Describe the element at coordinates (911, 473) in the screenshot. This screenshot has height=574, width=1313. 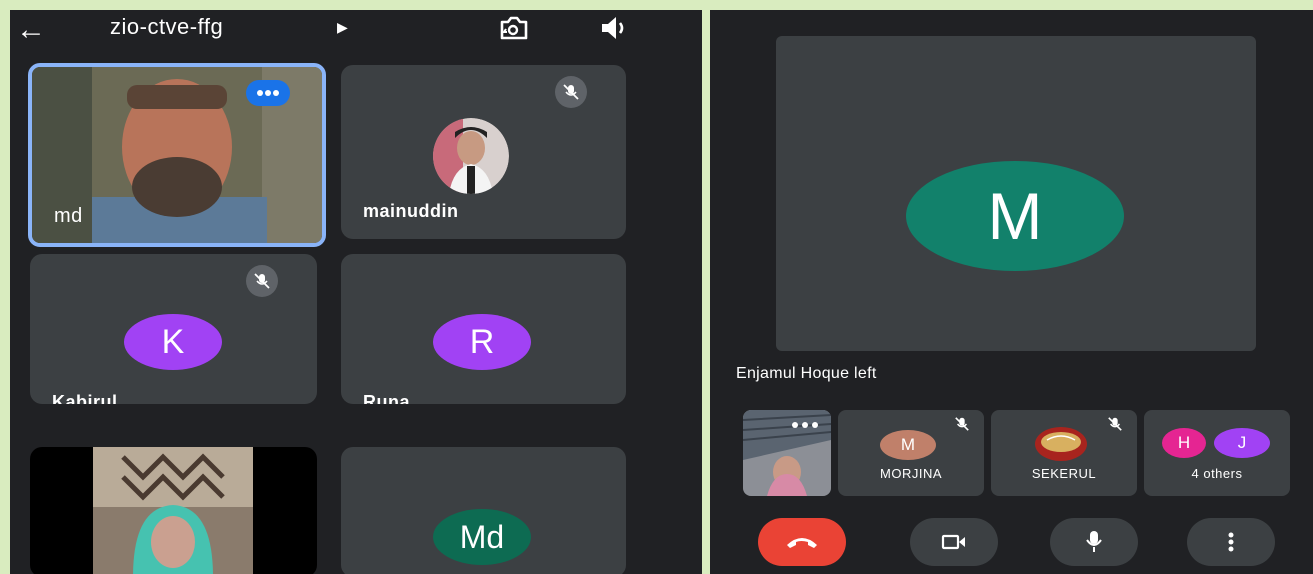
I see `participant-name: MORJINA` at that location.